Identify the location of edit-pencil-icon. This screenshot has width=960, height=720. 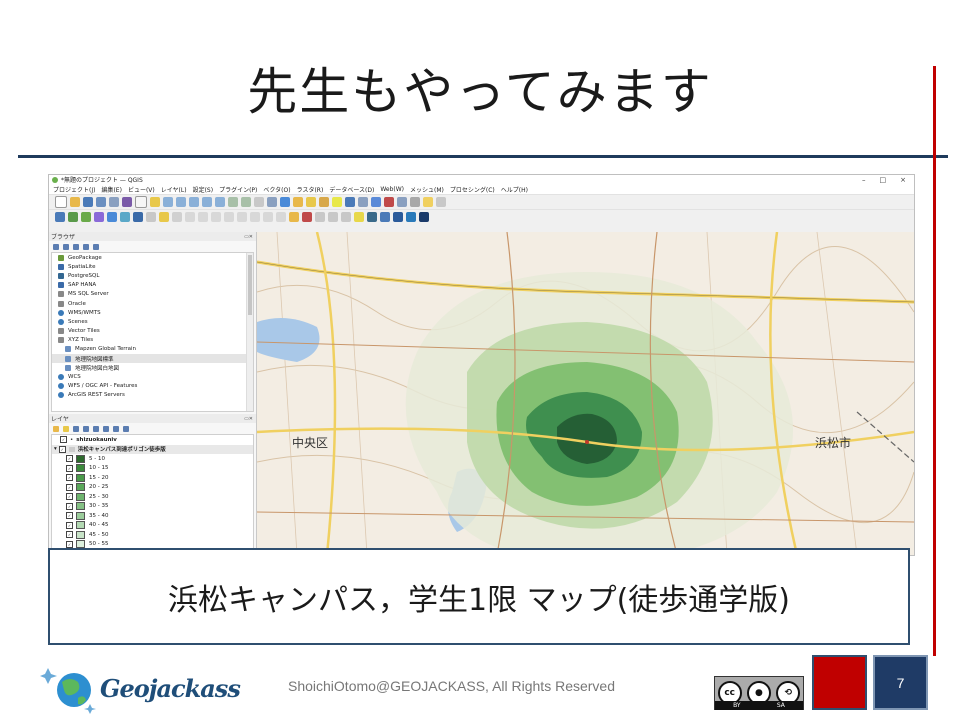
(151, 217).